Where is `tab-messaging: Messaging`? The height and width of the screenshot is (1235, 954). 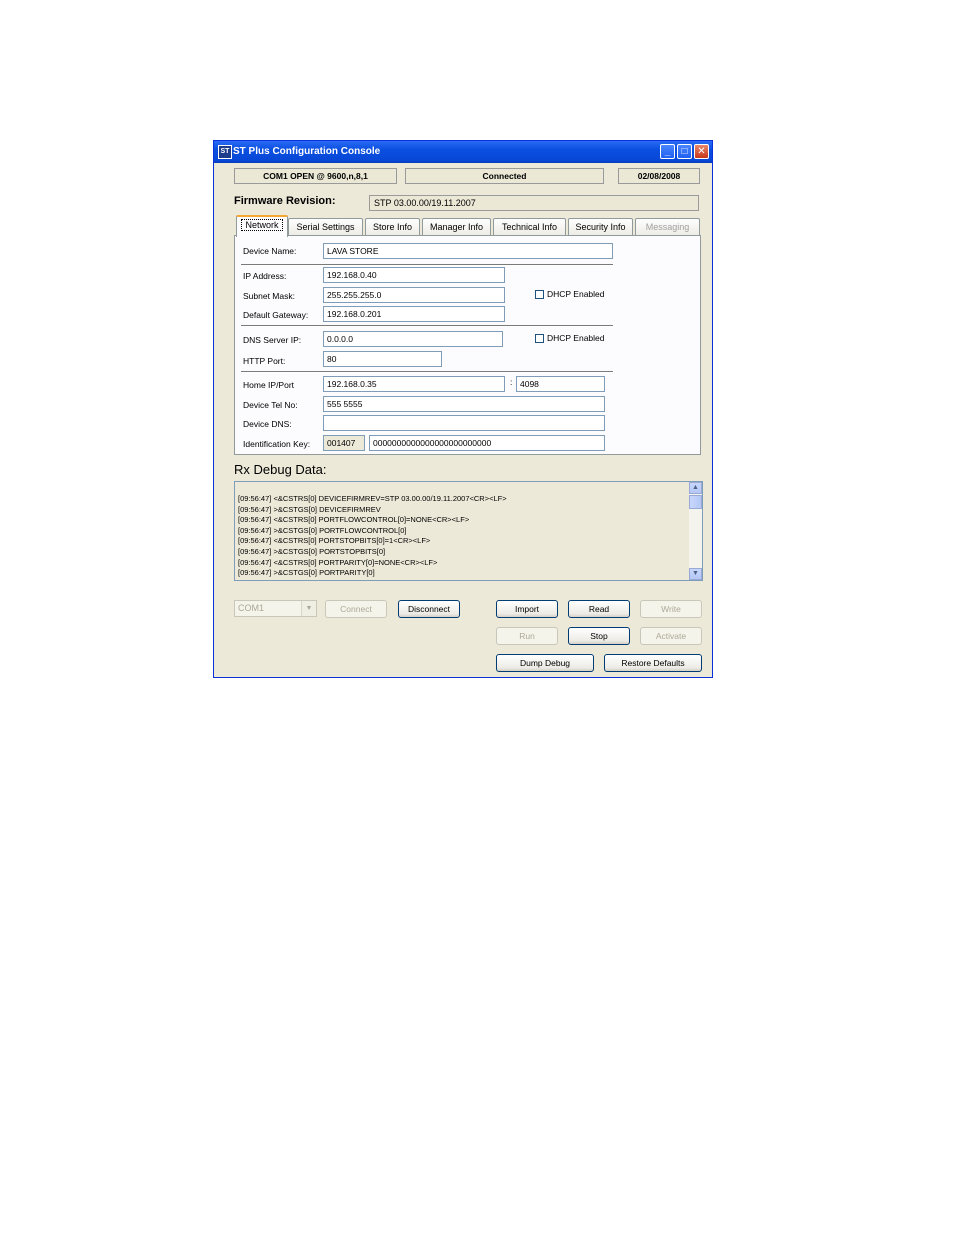 tab-messaging: Messaging is located at coordinates (667, 227).